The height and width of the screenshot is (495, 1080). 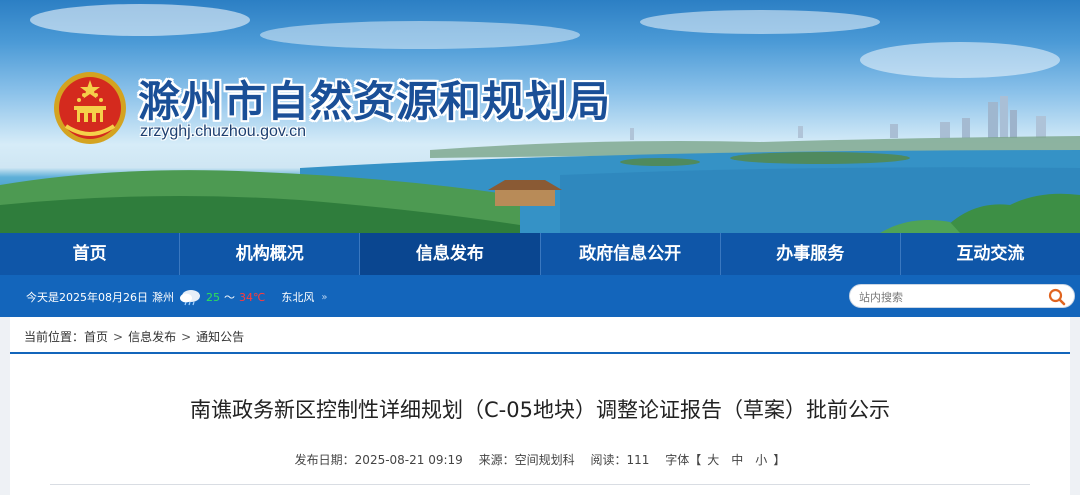 I want to click on site-title: 滁州市自然资源和规划局, so click(x=375, y=101).